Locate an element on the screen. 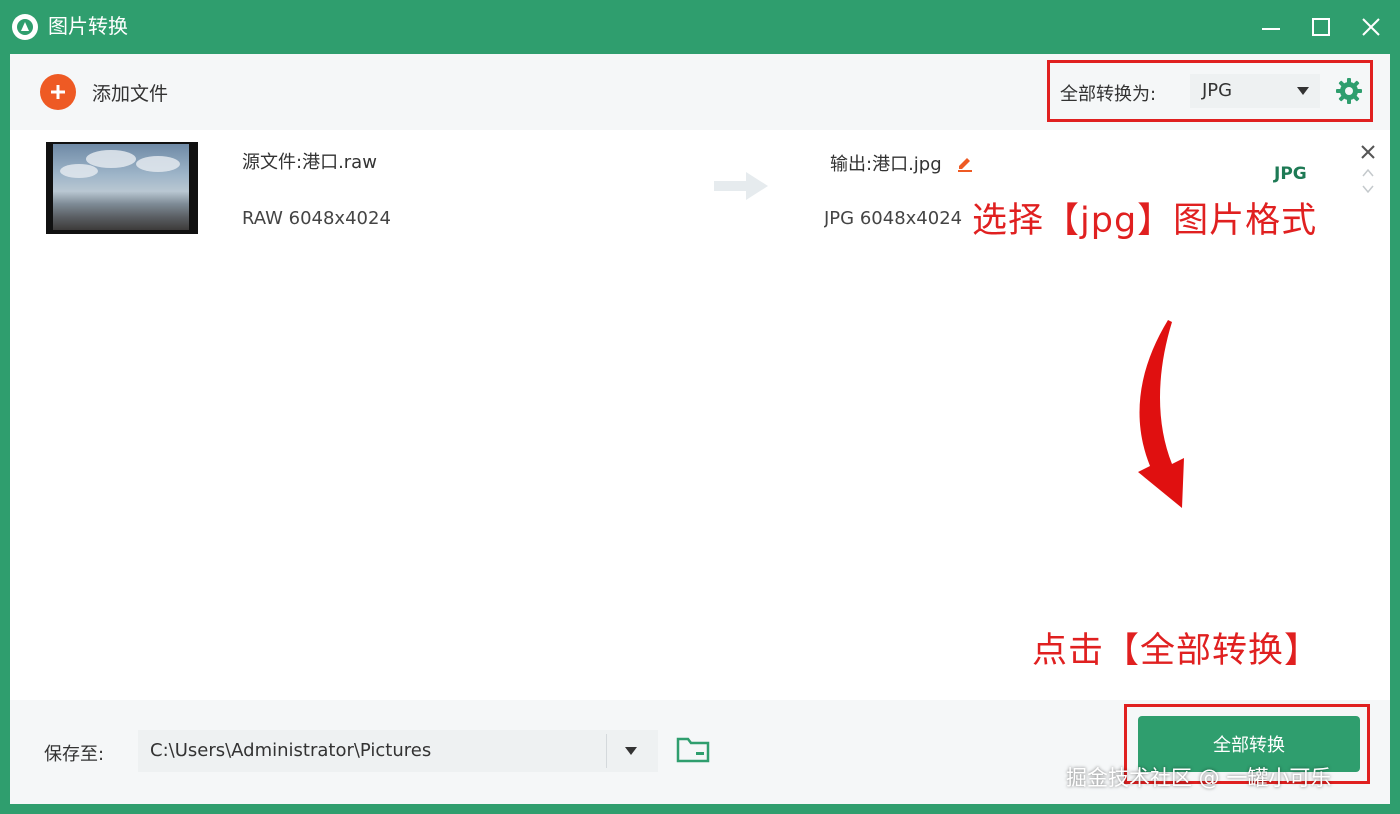 The width and height of the screenshot is (1400, 814). close-icon is located at coordinates (1371, 27).